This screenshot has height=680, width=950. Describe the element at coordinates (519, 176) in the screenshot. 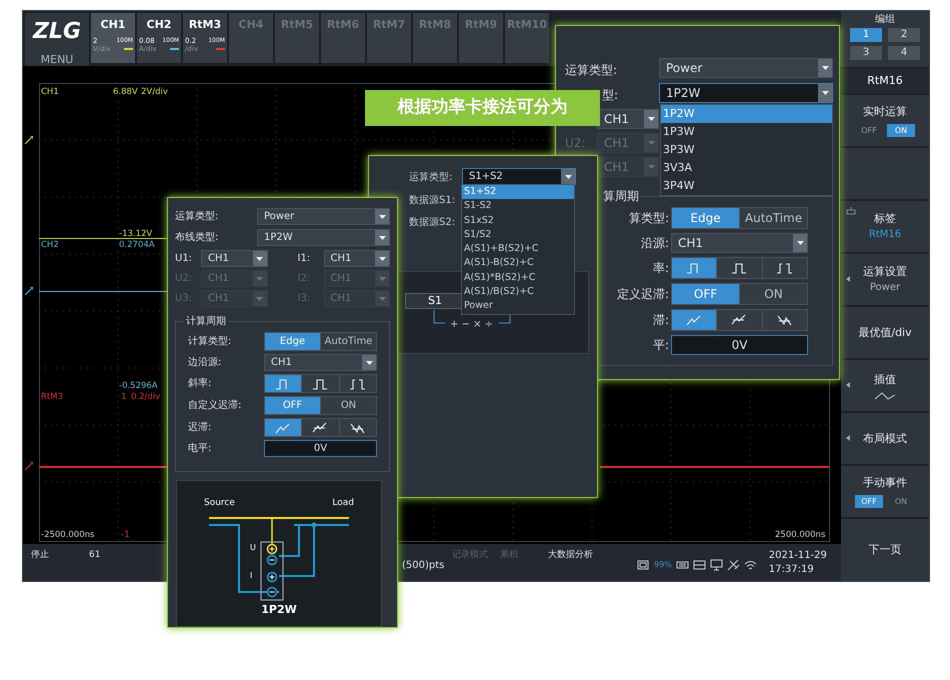

I see `dropdown-field: S1+S2` at that location.